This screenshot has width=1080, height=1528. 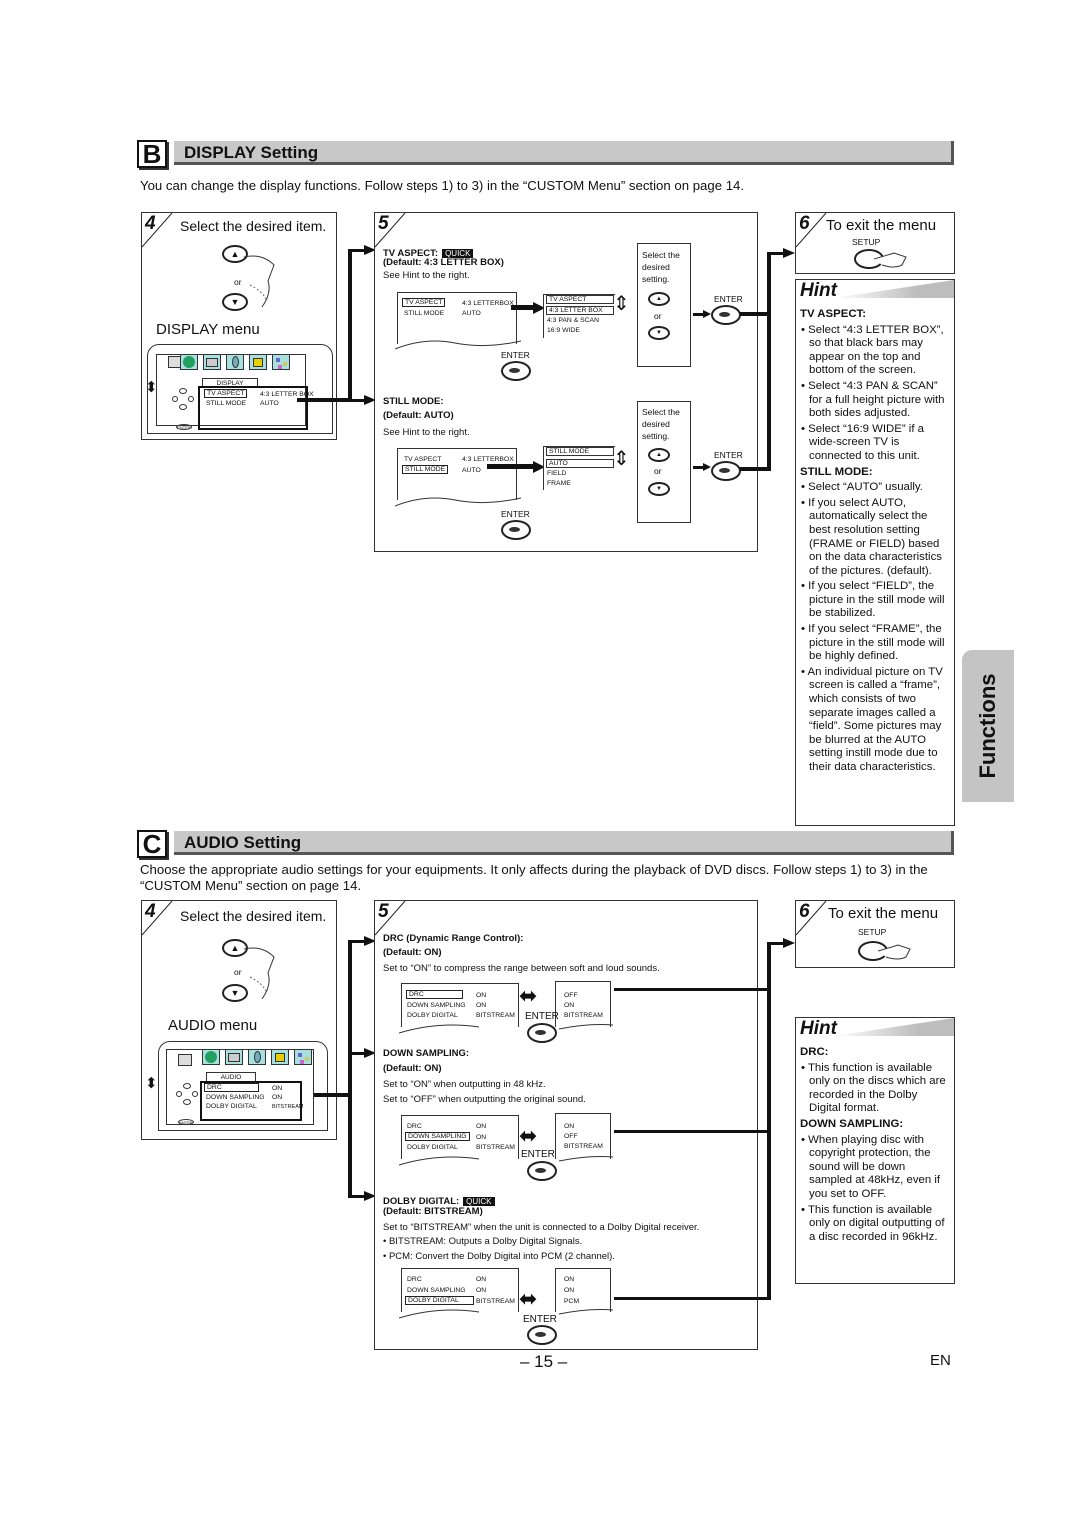 I want to click on display-step6-box: 6 To exit the menu SETUP, so click(x=875, y=243).